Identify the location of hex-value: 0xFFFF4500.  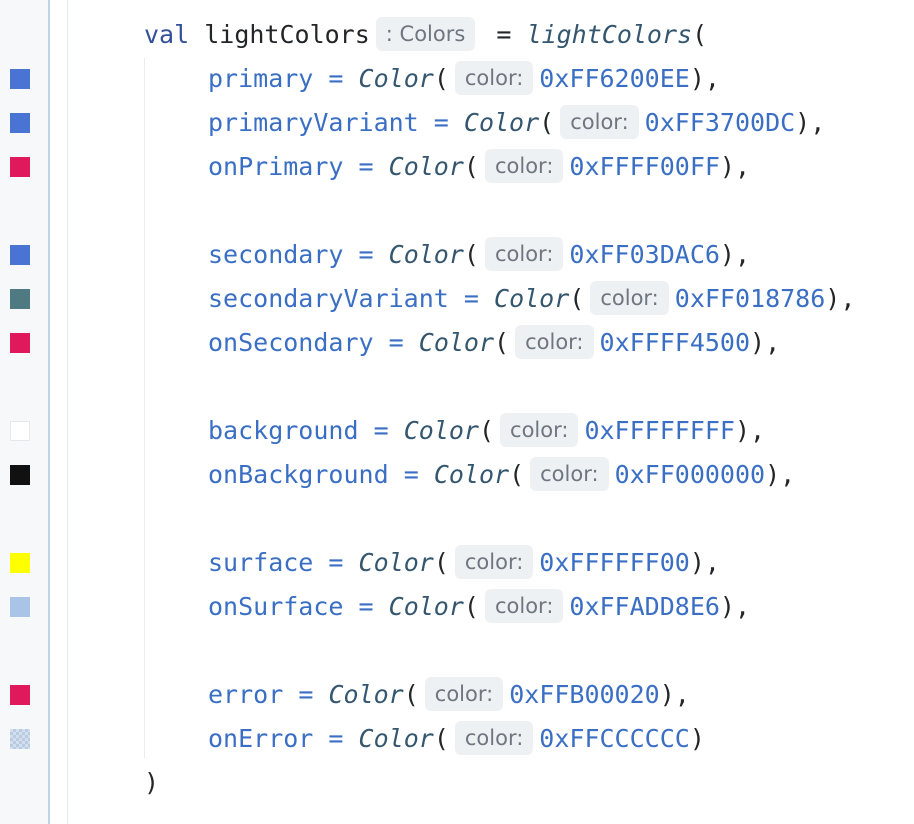
(675, 342).